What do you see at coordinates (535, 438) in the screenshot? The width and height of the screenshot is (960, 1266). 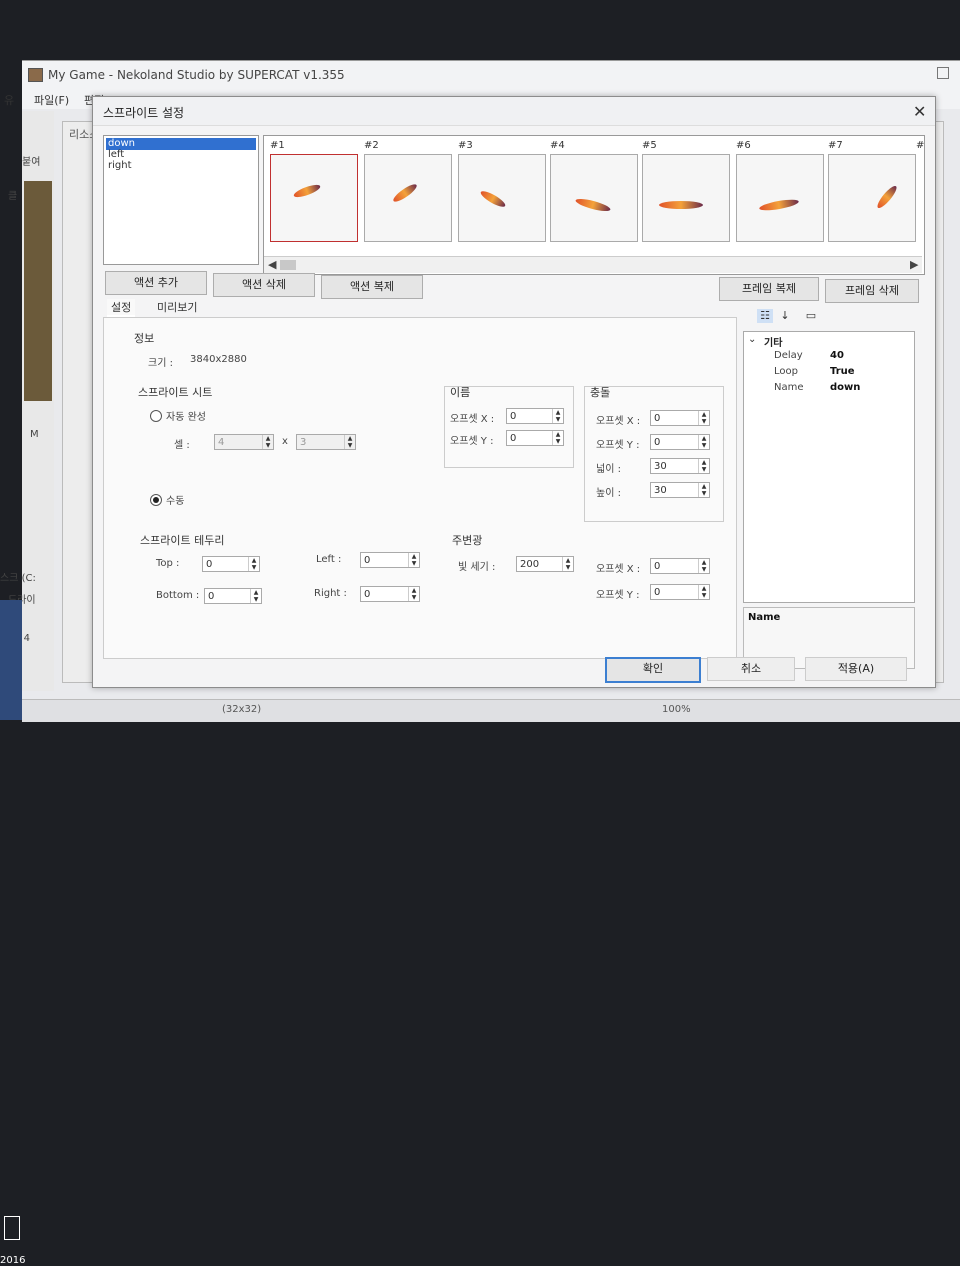 I see `name-offset-y-input: 0 ▲ ▼` at bounding box center [535, 438].